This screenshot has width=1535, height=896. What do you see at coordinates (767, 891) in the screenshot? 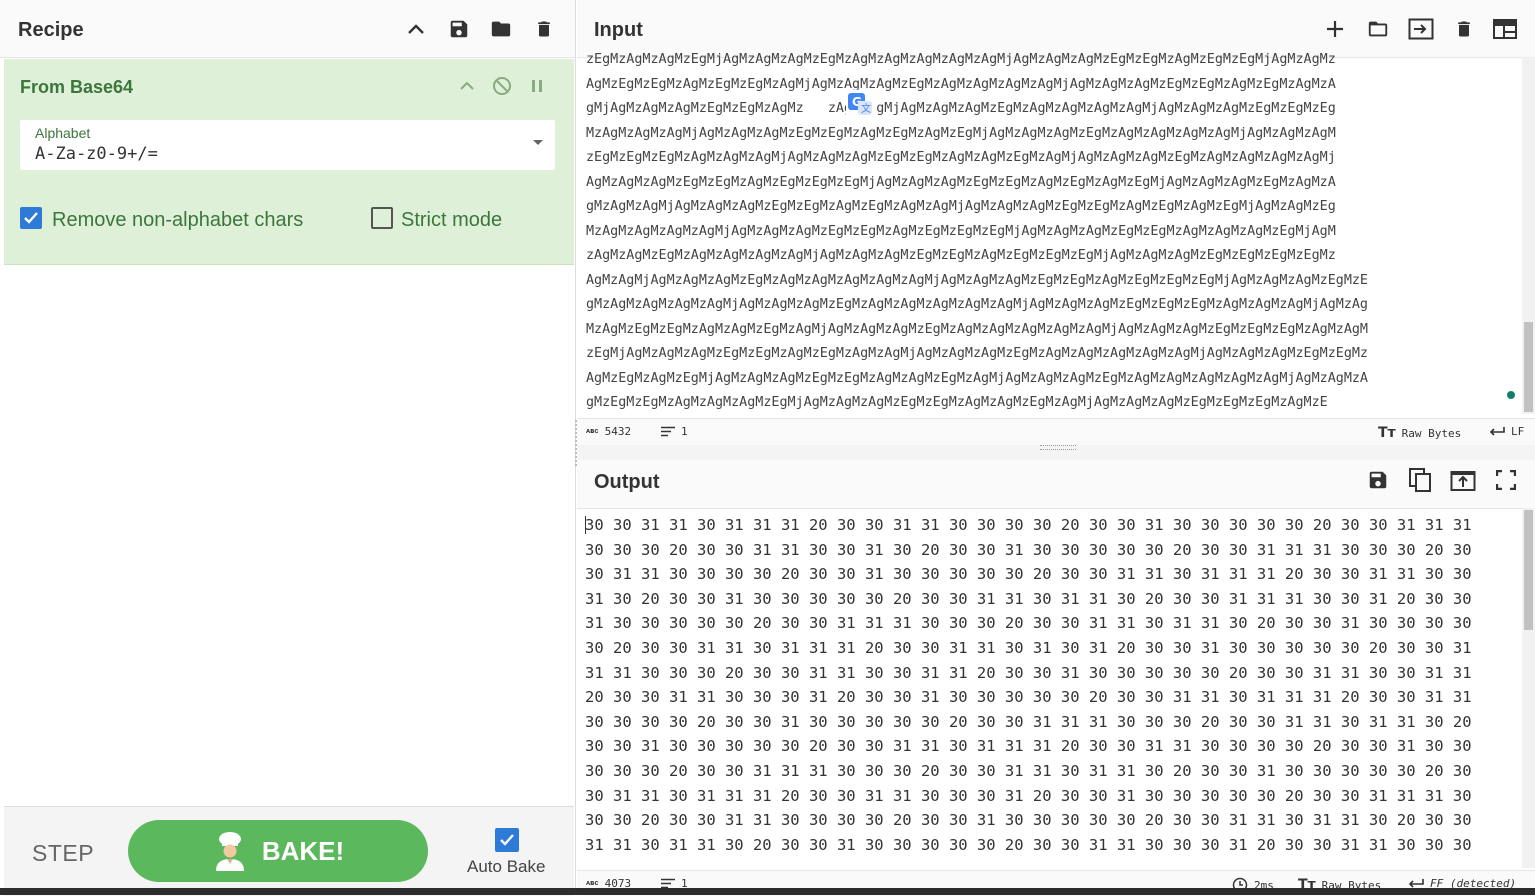
I see `window-bottom-edge` at bounding box center [767, 891].